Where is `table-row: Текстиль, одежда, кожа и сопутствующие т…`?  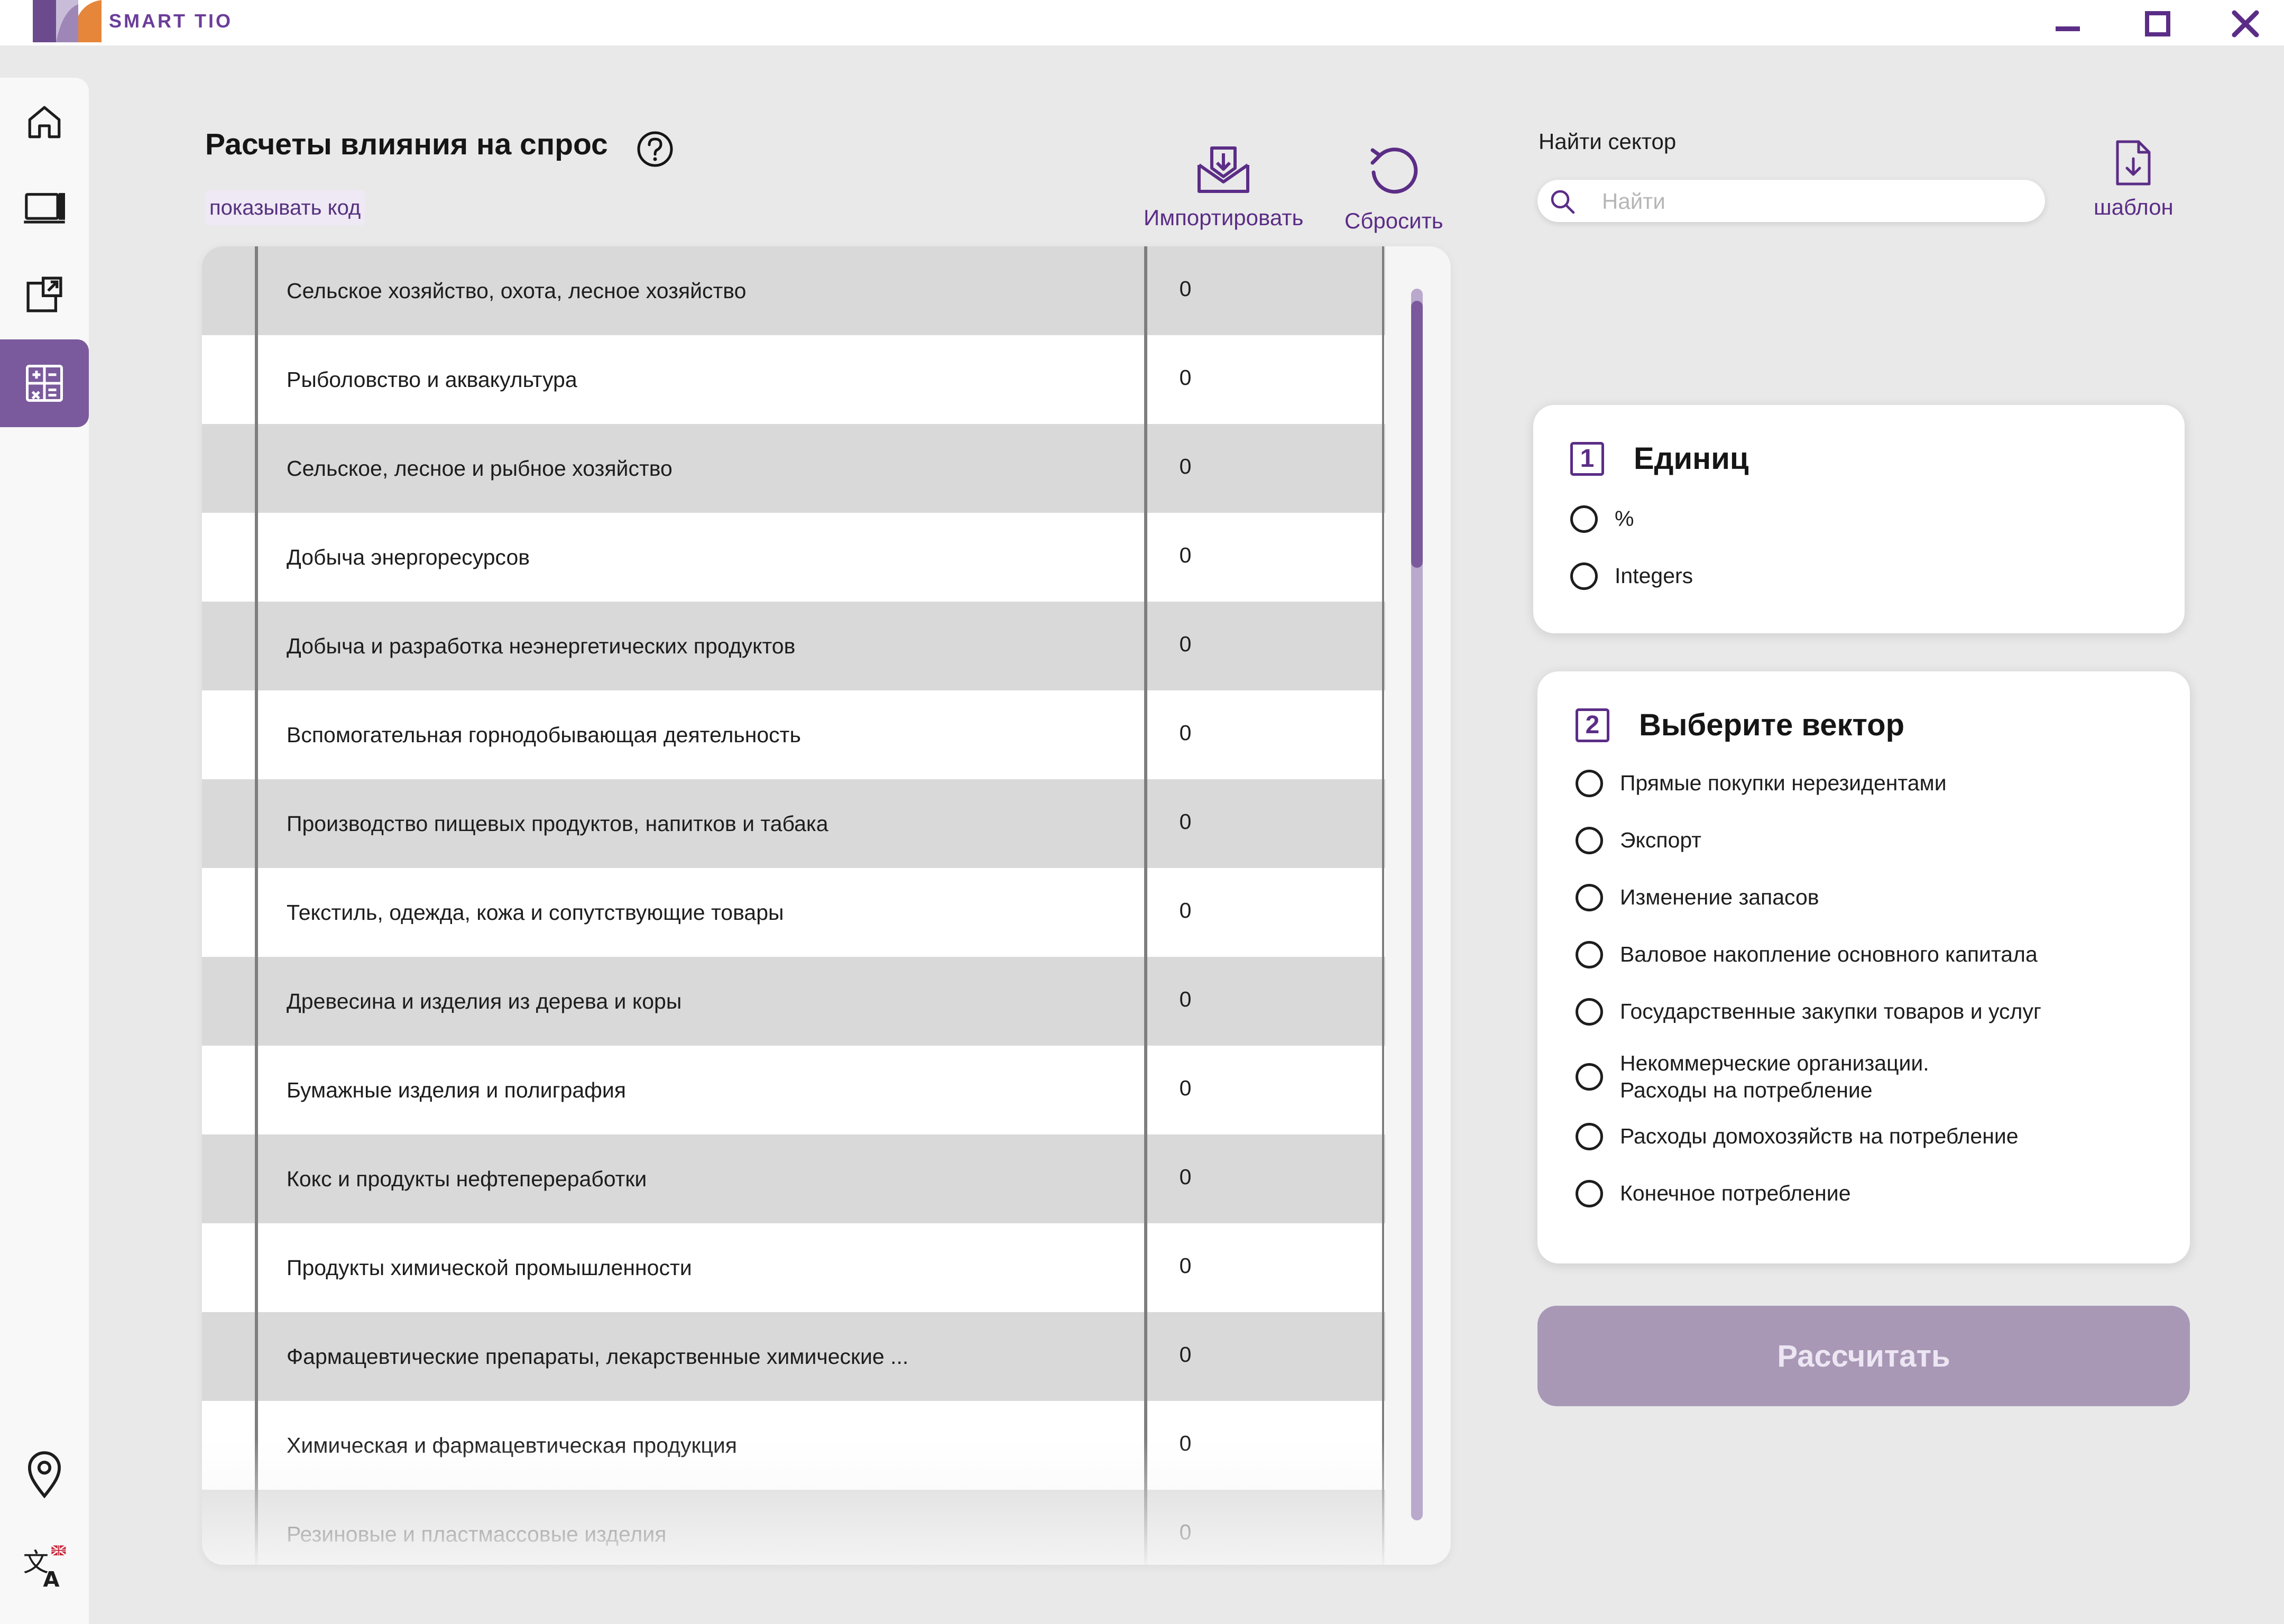 table-row: Текстиль, одежда, кожа и сопутствующие т… is located at coordinates (793, 912).